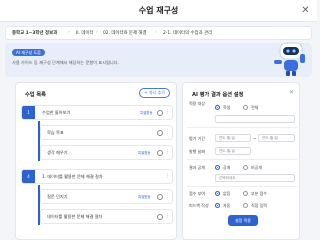 The width and height of the screenshot is (320, 240). Describe the element at coordinates (245, 167) in the screenshot. I see `radio-private` at that location.